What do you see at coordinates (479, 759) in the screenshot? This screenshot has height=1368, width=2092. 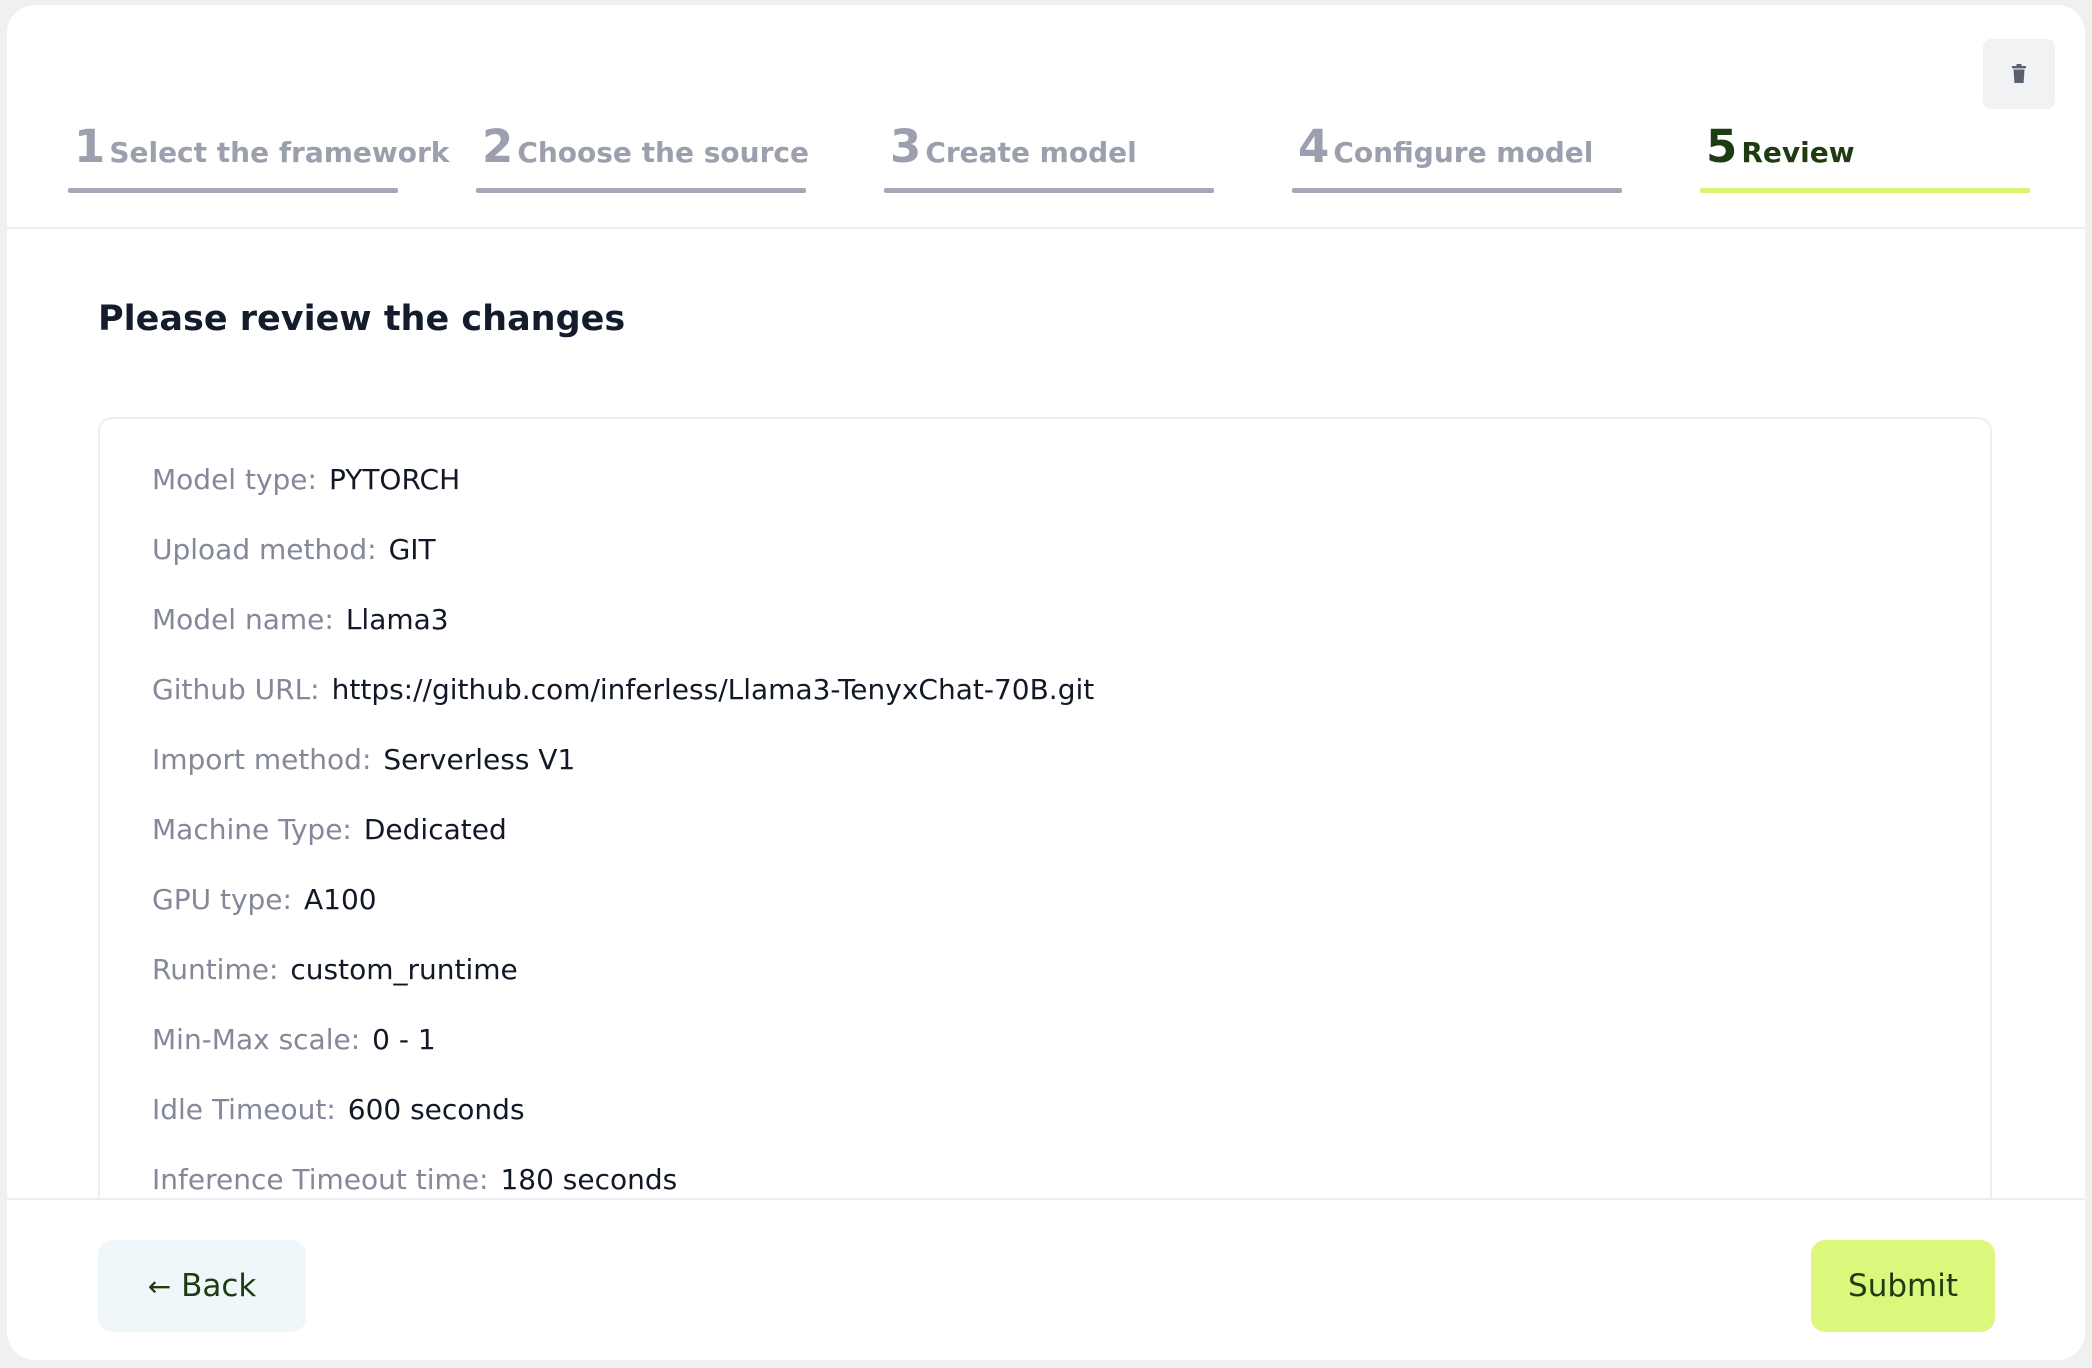 I see `review-value: Serverless V1` at bounding box center [479, 759].